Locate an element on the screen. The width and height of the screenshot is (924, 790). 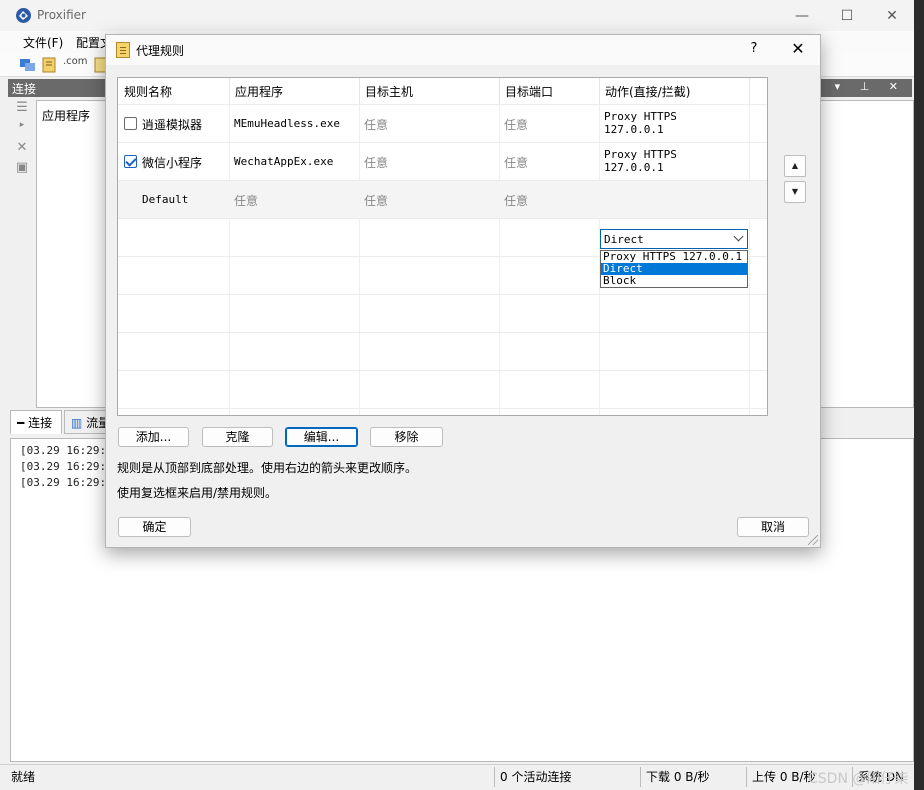
status-upload: 上传 0 B/秒 is located at coordinates (784, 777).